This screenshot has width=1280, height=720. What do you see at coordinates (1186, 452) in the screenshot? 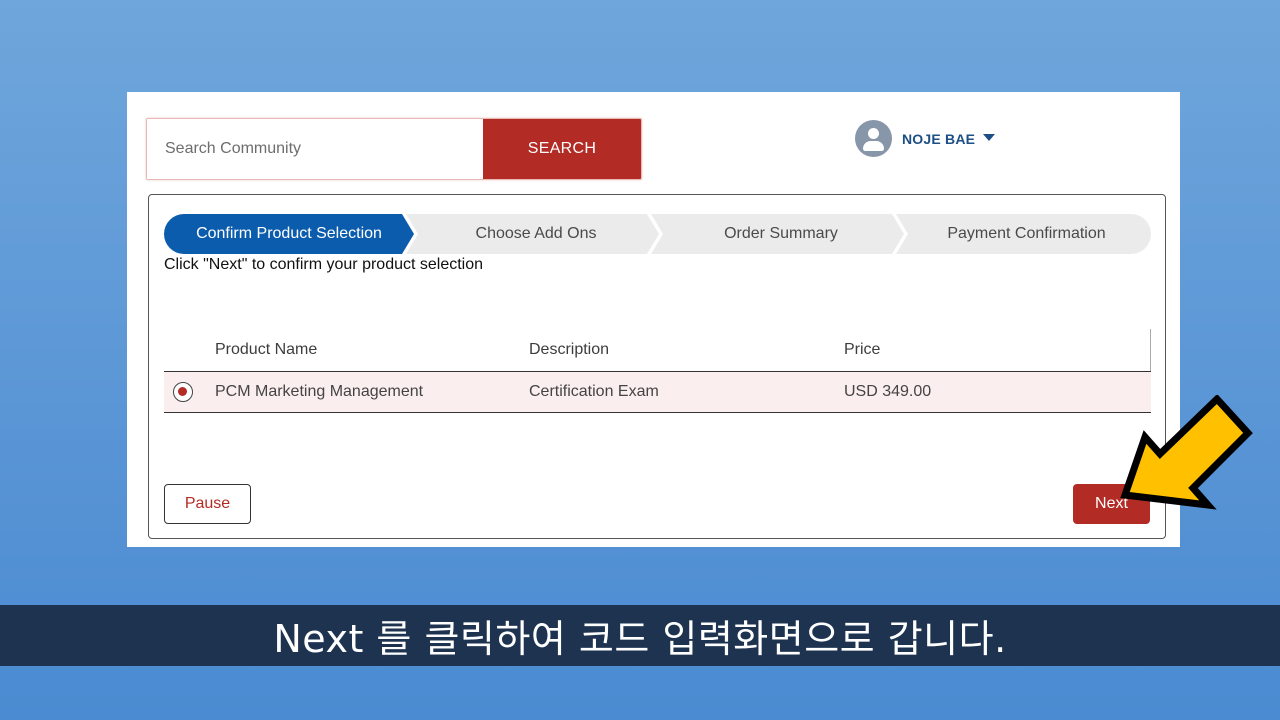
I see `pointer-arrow-icon` at bounding box center [1186, 452].